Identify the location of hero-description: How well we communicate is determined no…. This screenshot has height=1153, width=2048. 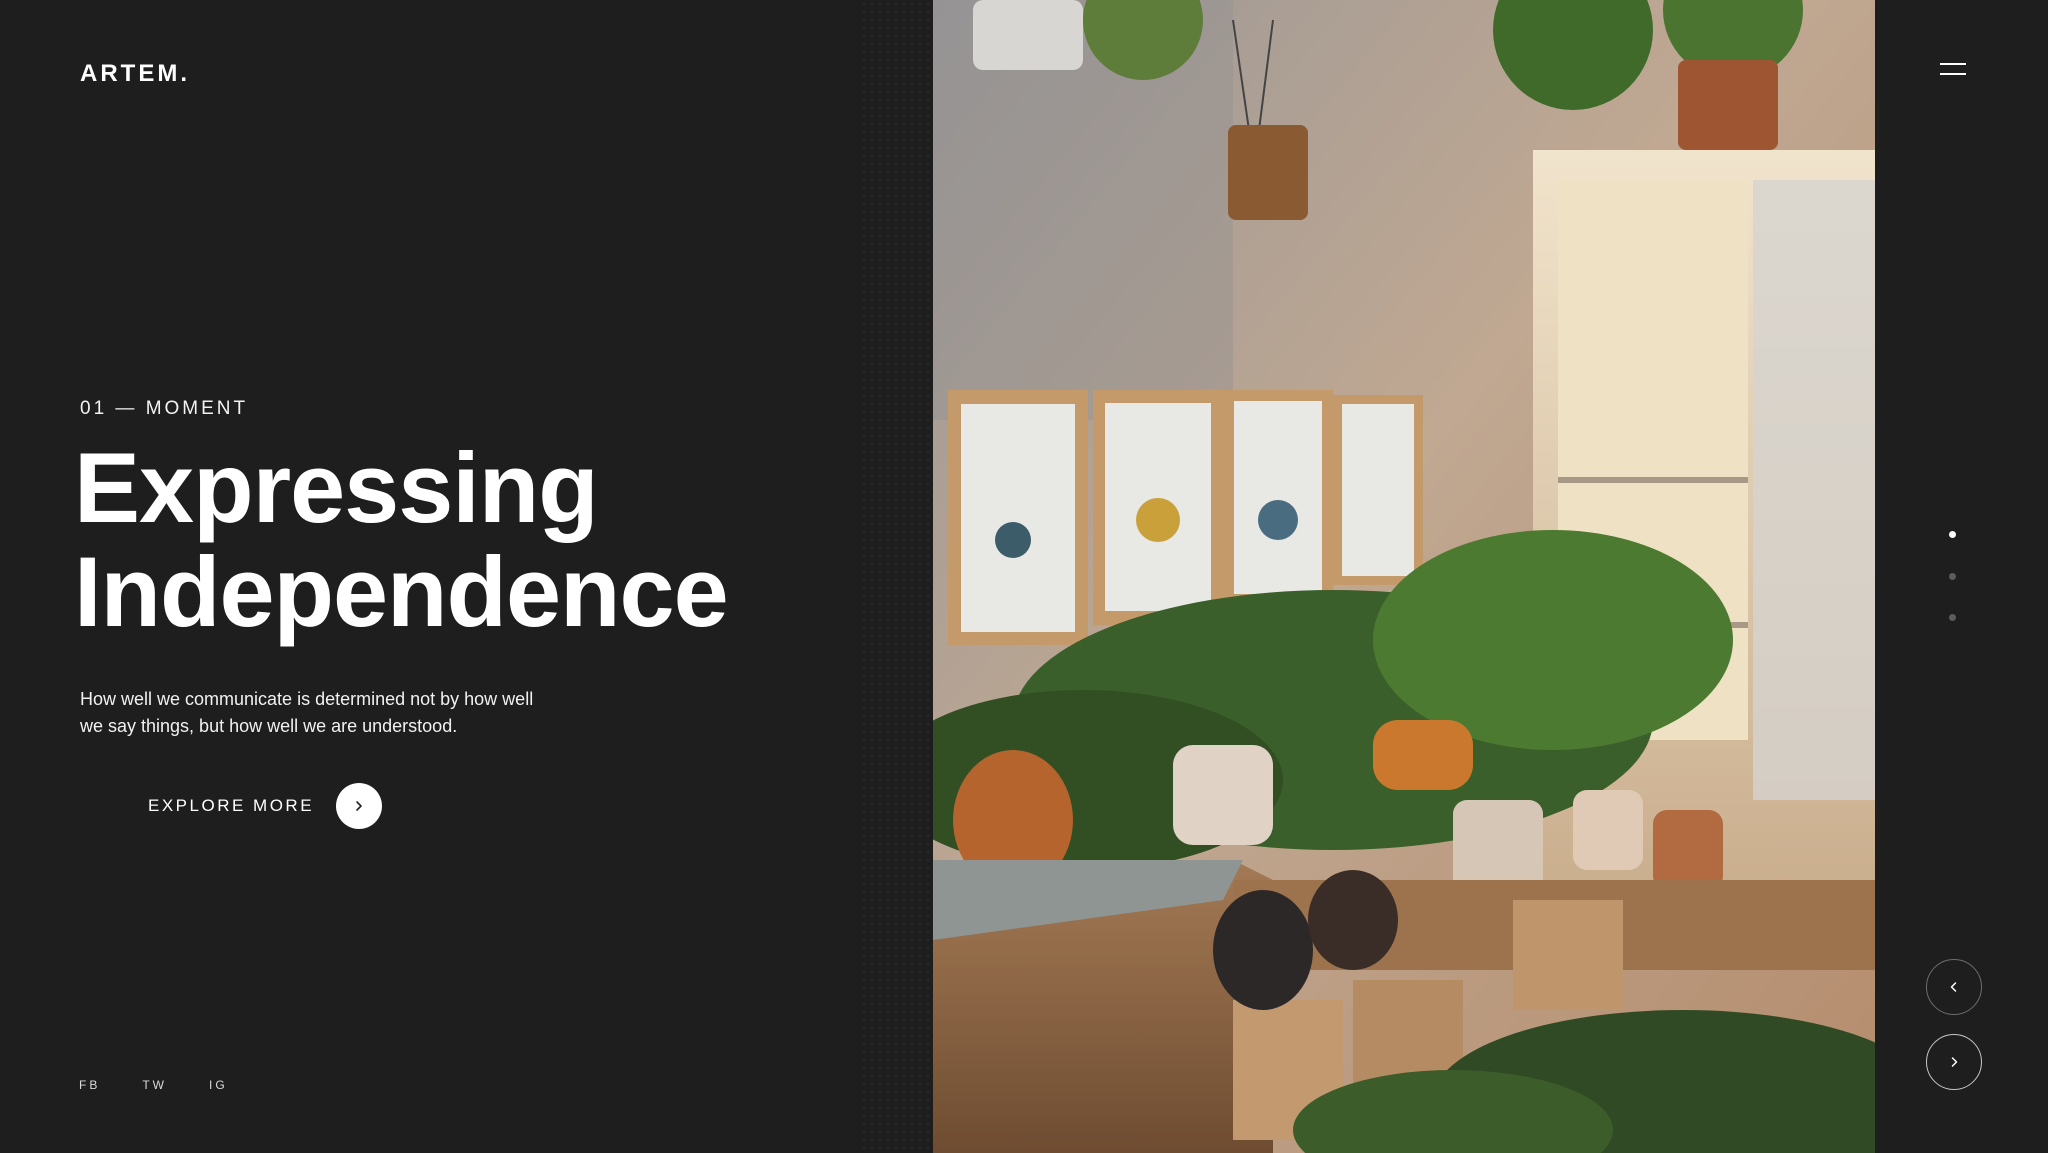
(307, 712).